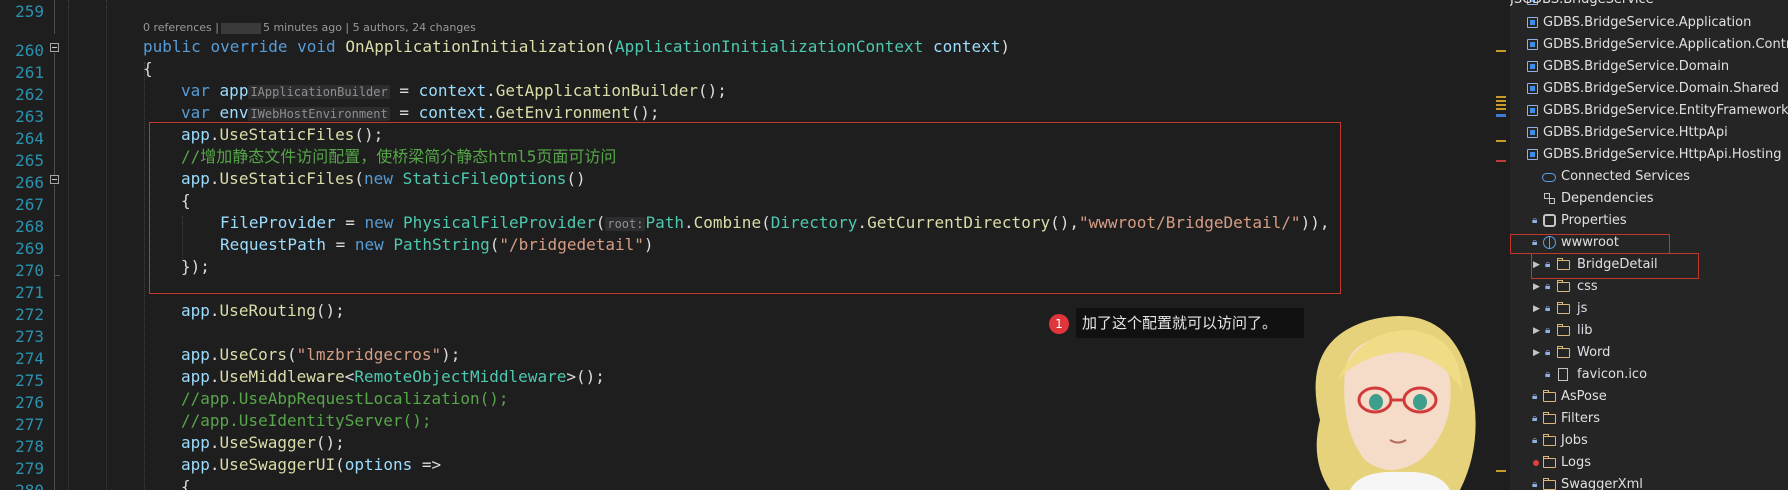 The height and width of the screenshot is (490, 1788). Describe the element at coordinates (306, 420) in the screenshot. I see `code-line-277: //app.UseIdentityServer();` at that location.